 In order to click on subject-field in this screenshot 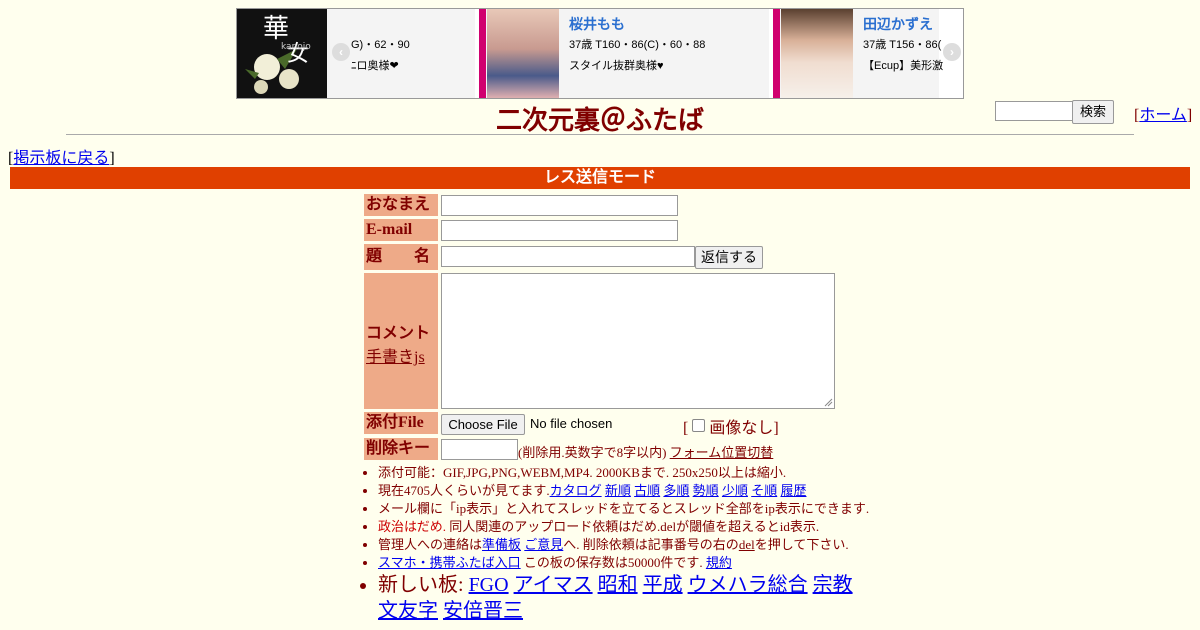, I will do `click(568, 256)`.